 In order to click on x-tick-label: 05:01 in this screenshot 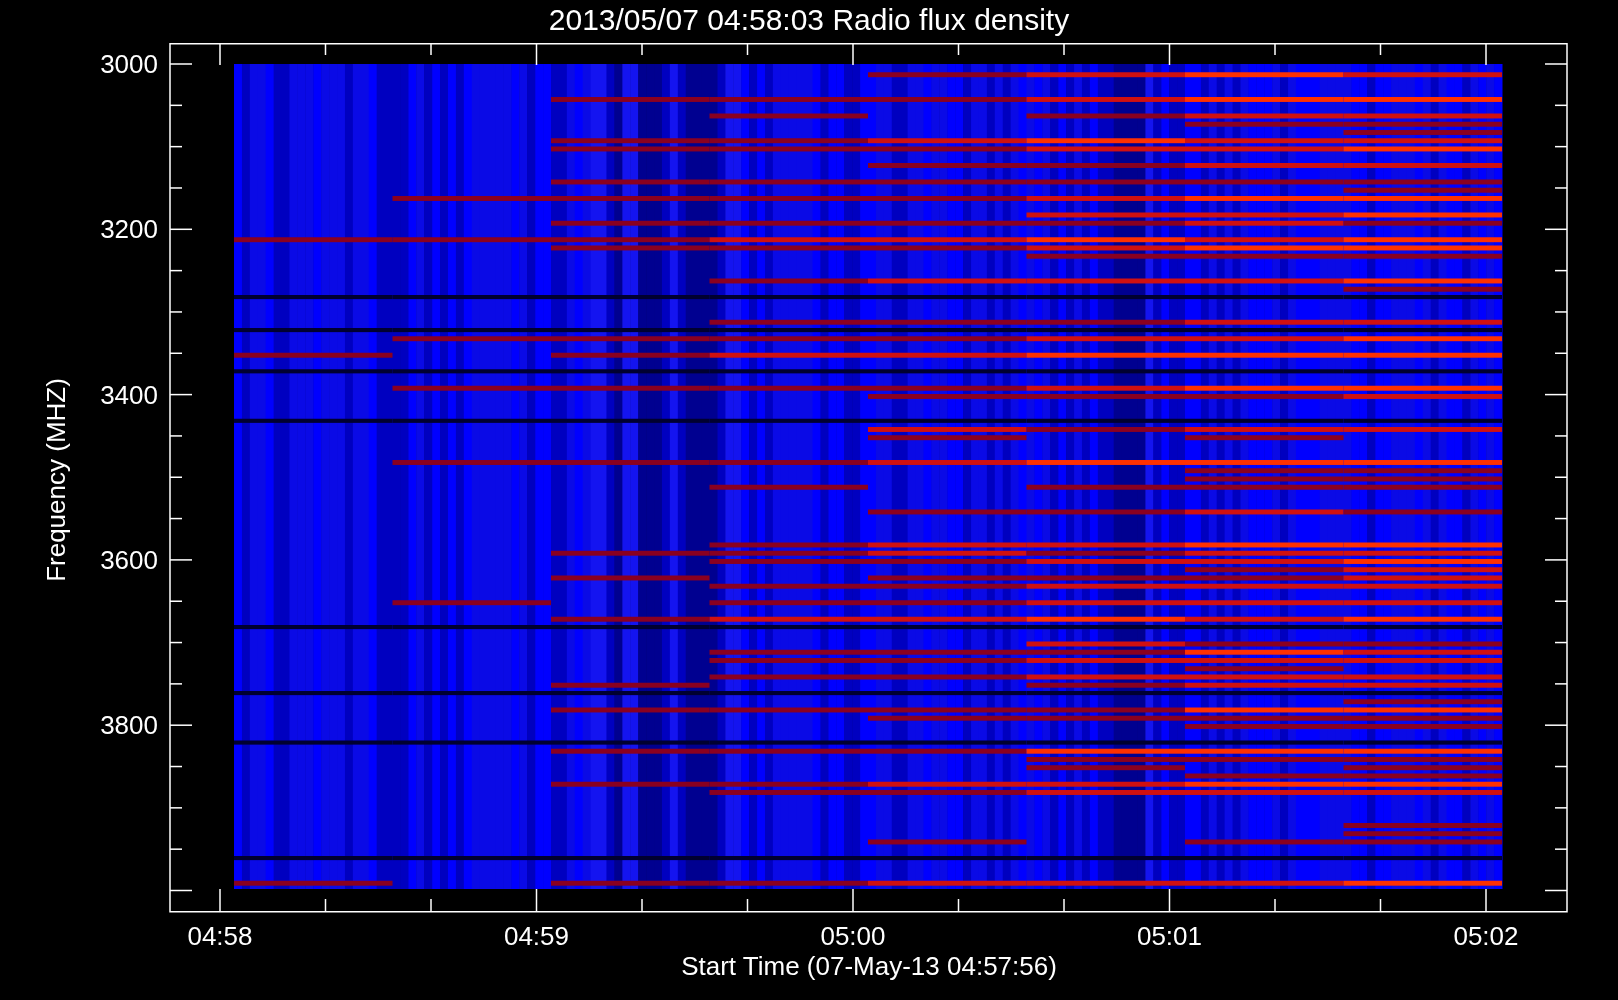, I will do `click(1169, 936)`.